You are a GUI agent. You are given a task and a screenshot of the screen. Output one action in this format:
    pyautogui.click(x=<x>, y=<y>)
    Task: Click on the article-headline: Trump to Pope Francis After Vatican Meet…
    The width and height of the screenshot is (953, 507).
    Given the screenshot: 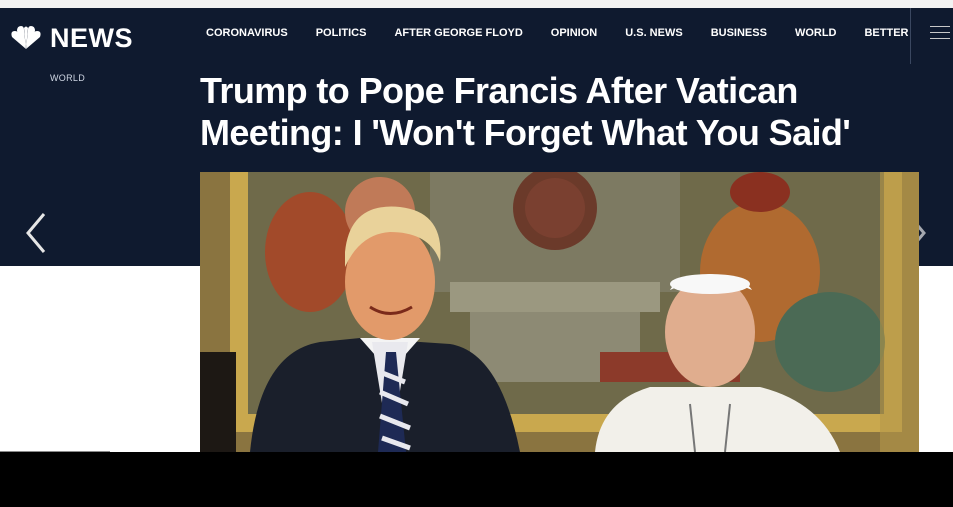 What is the action you would take?
    pyautogui.click(x=570, y=112)
    